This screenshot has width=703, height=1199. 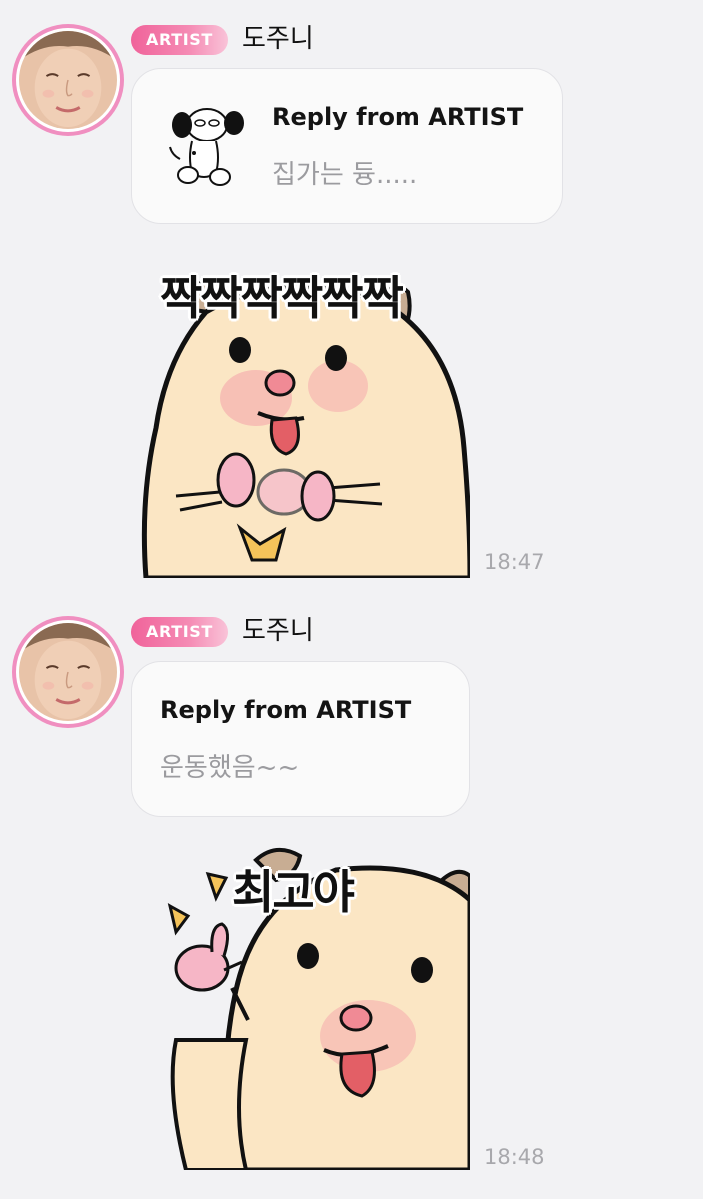 What do you see at coordinates (230, 768) in the screenshot?
I see `reply-text: 운동했음~~` at bounding box center [230, 768].